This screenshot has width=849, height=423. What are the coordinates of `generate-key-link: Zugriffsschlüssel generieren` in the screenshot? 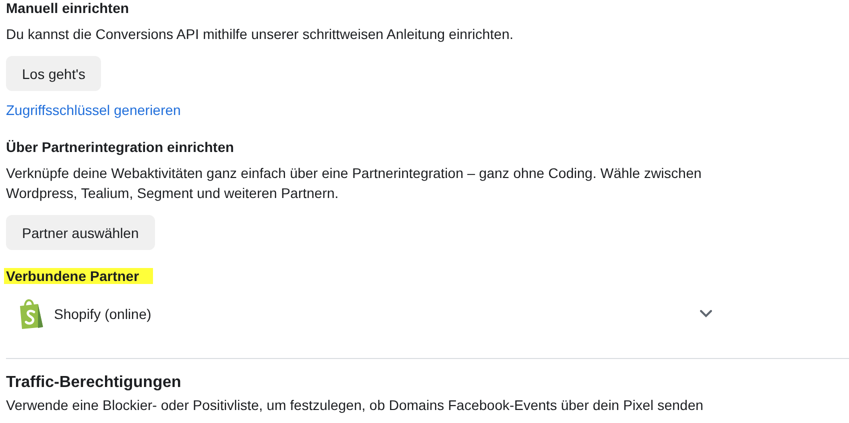 It's located at (93, 110).